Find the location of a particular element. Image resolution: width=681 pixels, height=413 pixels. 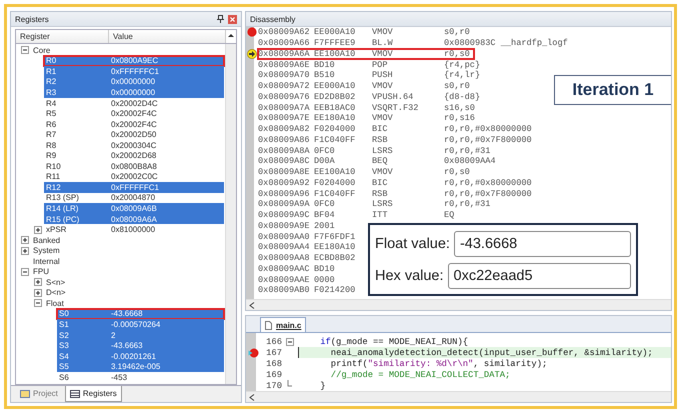

register-row: R4 0x20002D4C is located at coordinates (134, 103).